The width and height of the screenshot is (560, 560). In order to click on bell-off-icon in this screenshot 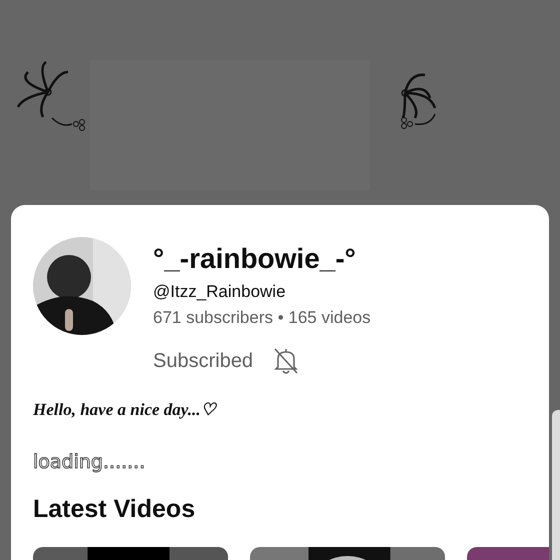, I will do `click(286, 361)`.